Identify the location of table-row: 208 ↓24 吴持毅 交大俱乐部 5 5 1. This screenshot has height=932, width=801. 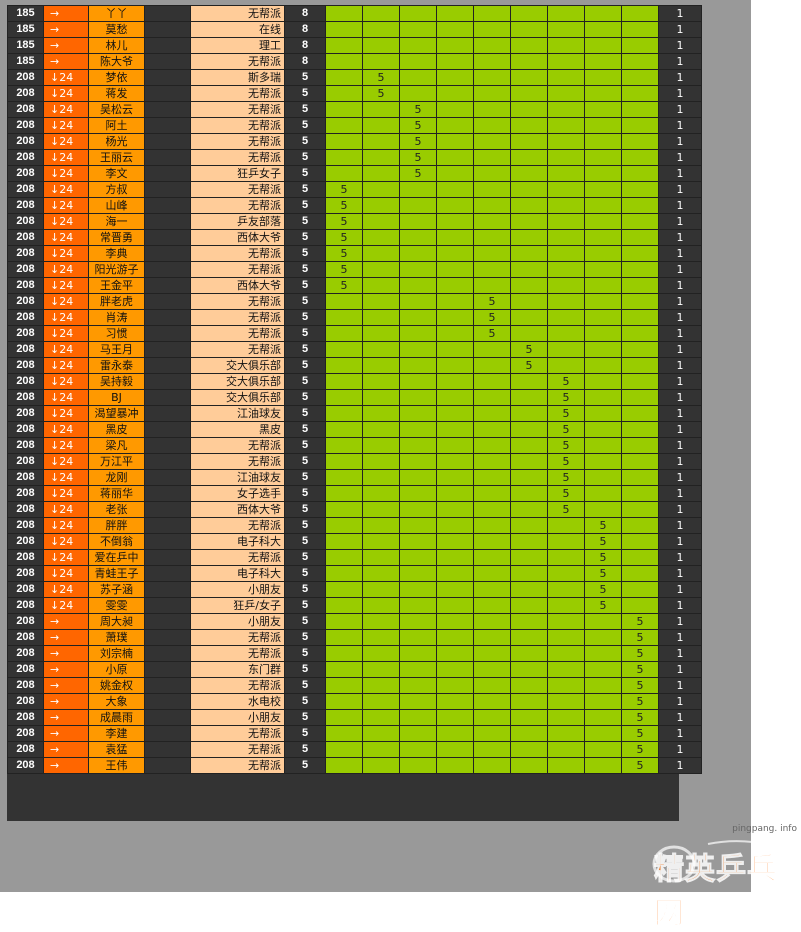
(354, 381).